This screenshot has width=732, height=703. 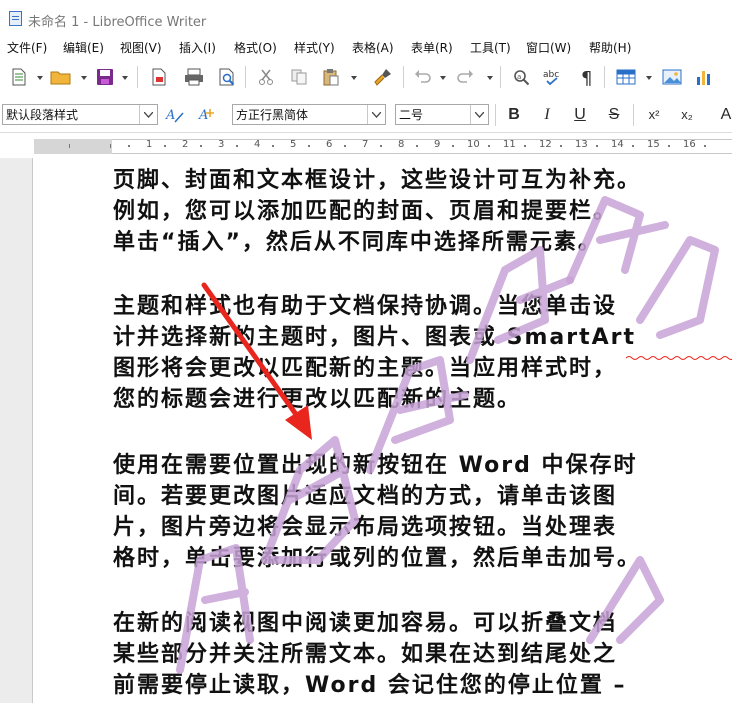 What do you see at coordinates (548, 47) in the screenshot?
I see `menu-window: 窗口(W)` at bounding box center [548, 47].